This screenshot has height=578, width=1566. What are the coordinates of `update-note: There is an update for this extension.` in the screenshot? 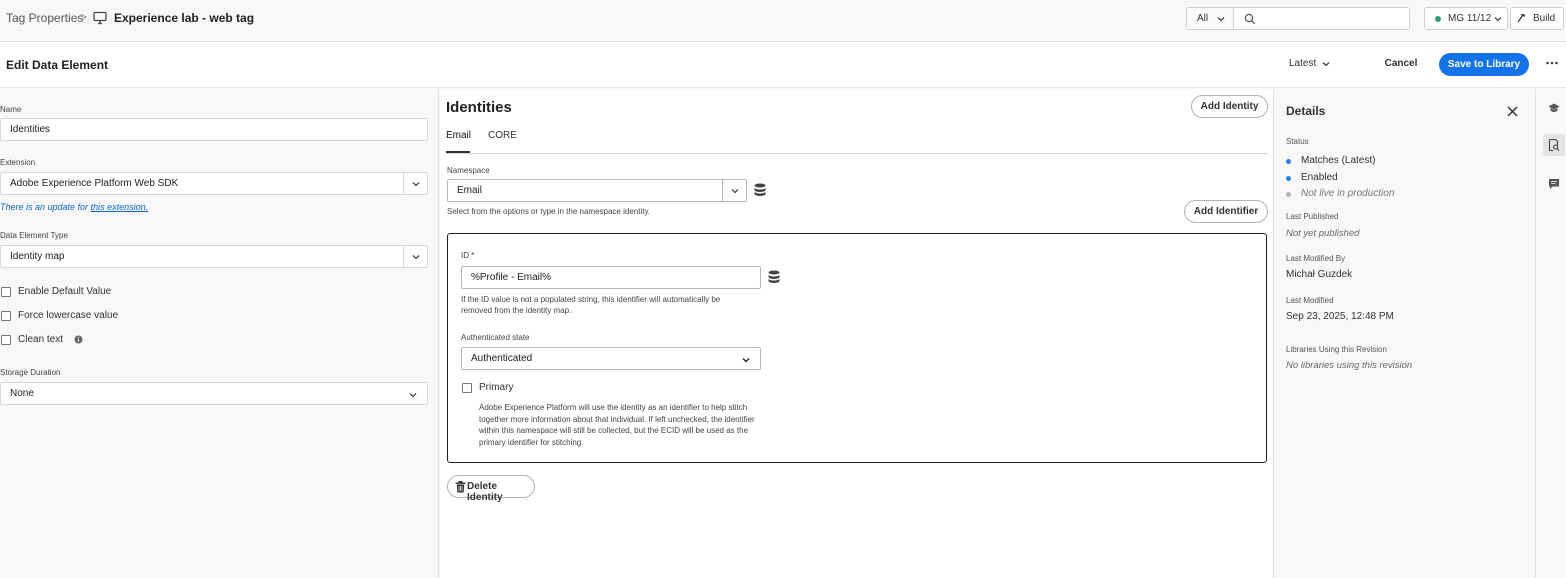 It's located at (74, 207).